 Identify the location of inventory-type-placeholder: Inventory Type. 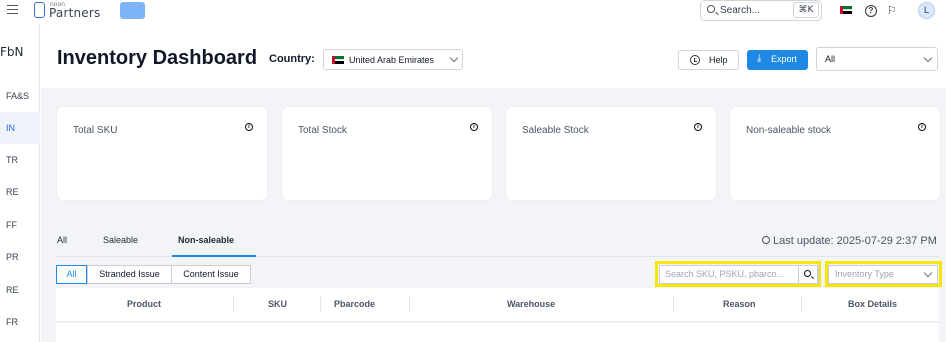
(864, 274).